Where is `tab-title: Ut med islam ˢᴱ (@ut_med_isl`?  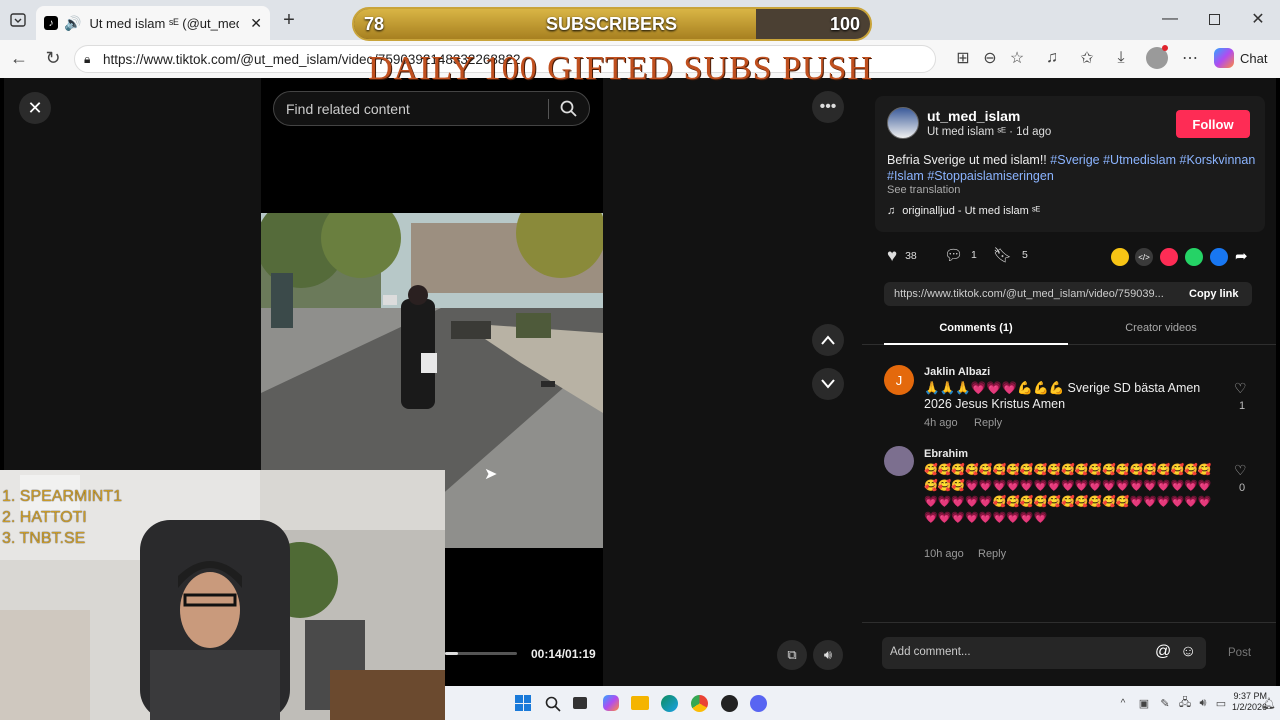 tab-title: Ut med islam ˢᴱ (@ut_med_isl is located at coordinates (164, 23).